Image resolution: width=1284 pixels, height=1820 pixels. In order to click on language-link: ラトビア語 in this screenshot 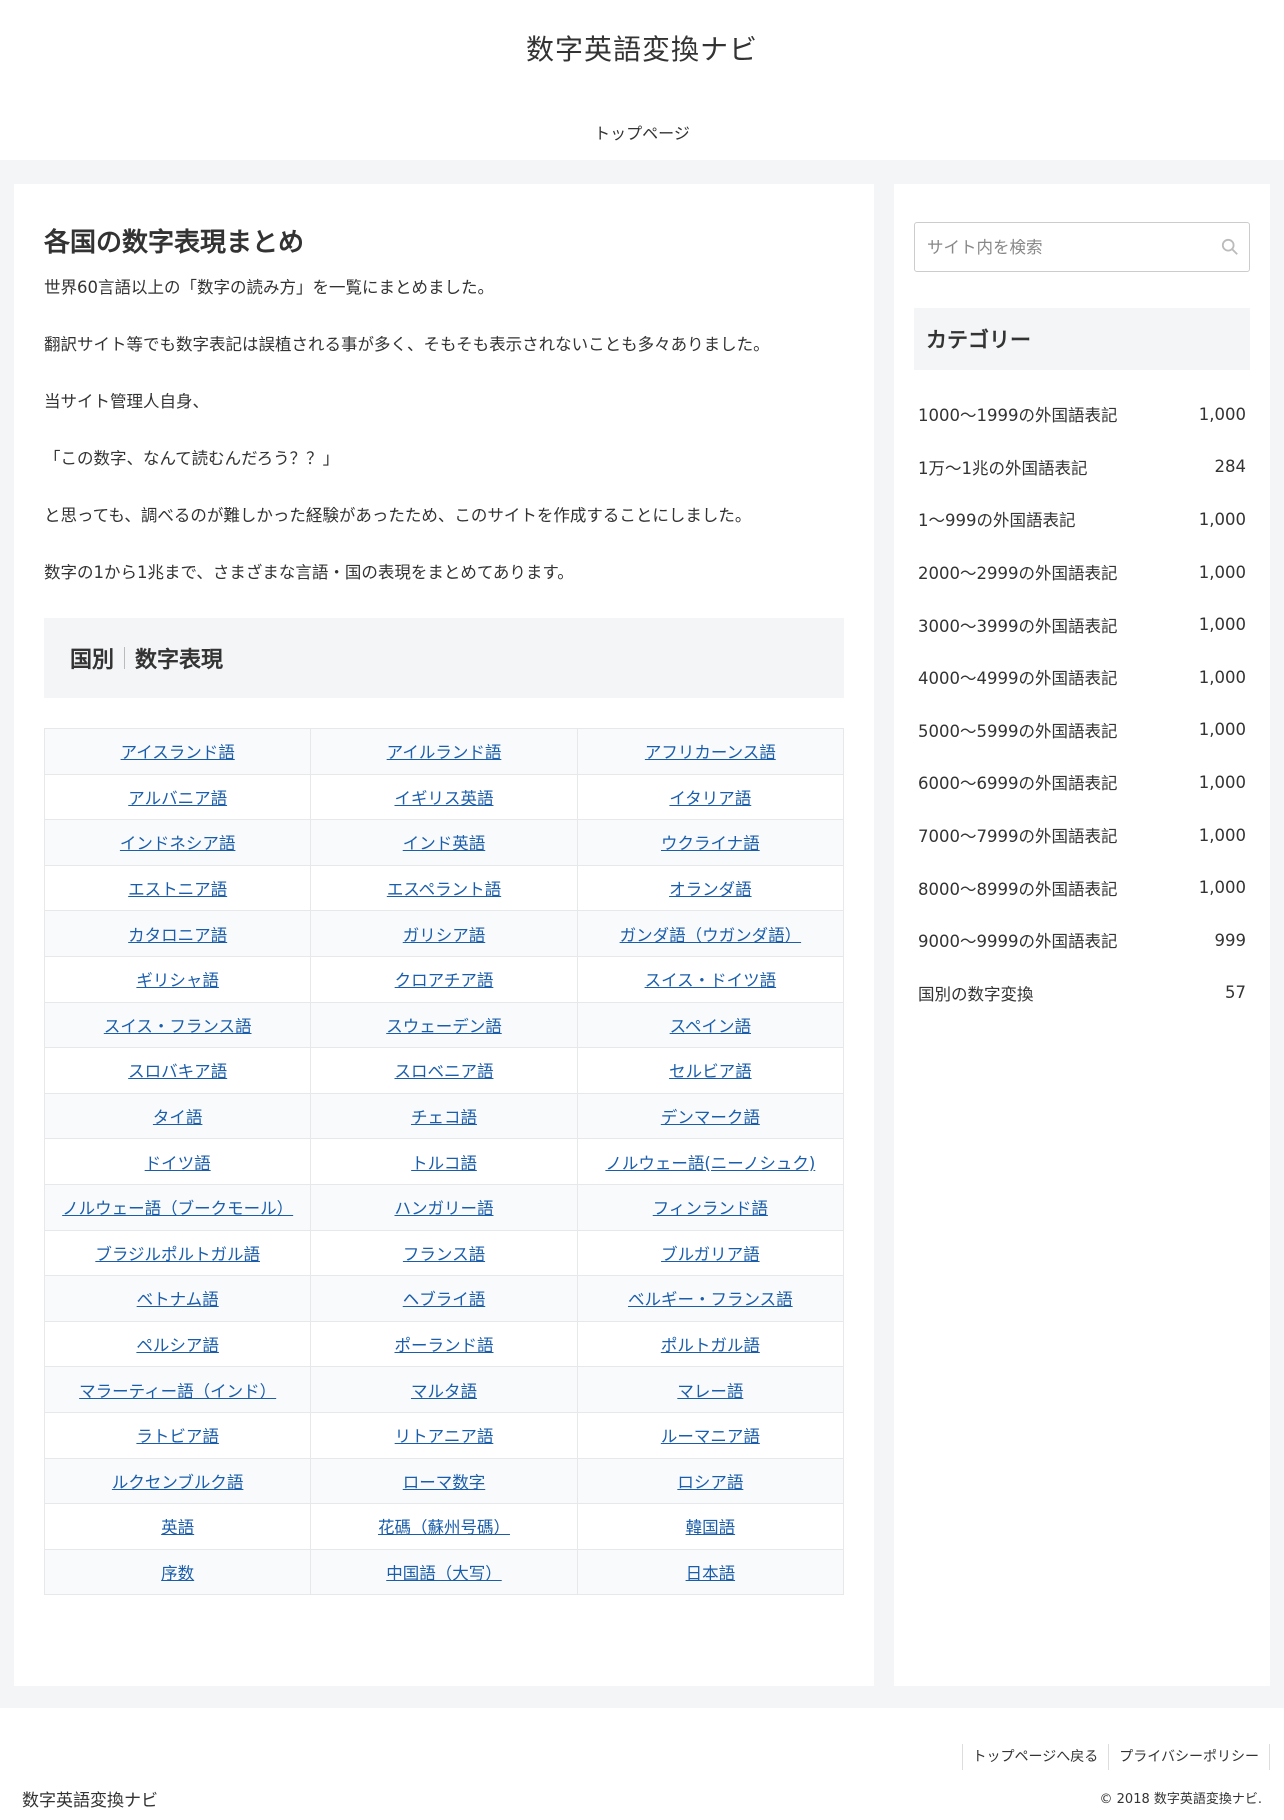, I will do `click(177, 1436)`.